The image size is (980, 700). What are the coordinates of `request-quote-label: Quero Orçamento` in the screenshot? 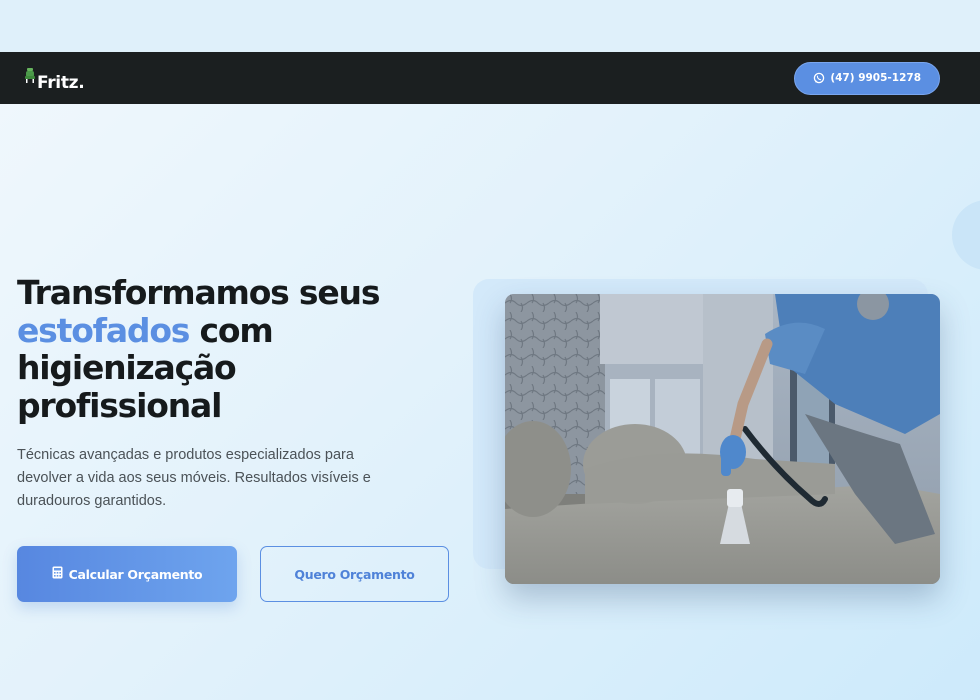 It's located at (354, 574).